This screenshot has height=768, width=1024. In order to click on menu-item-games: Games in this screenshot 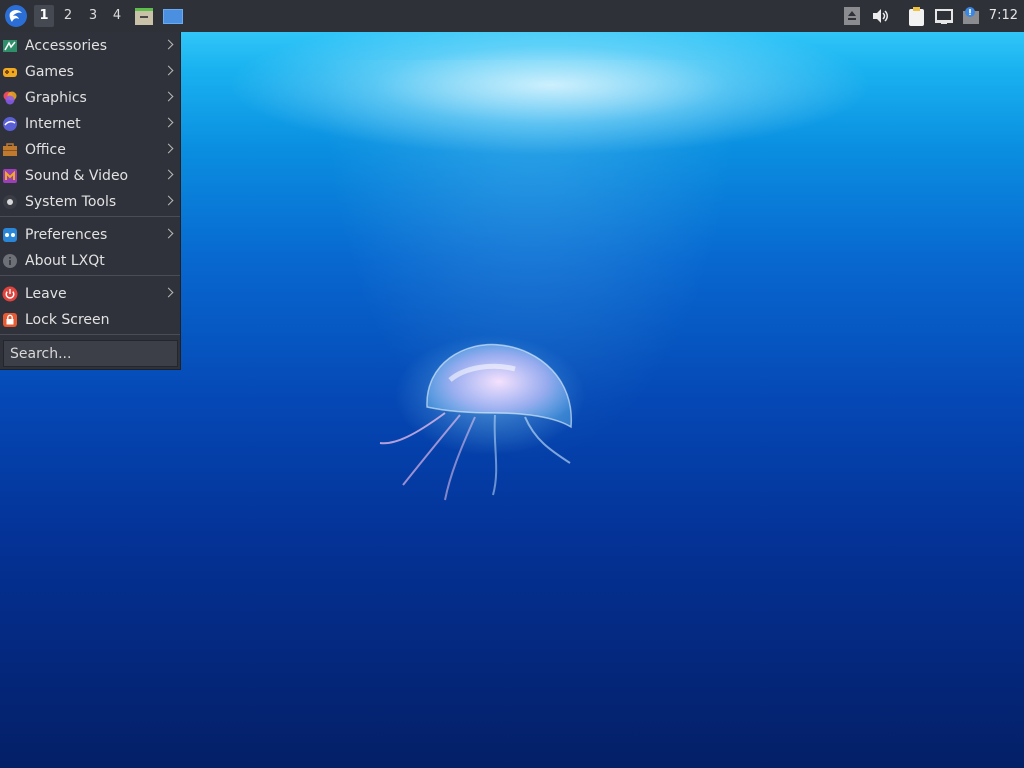, I will do `click(90, 72)`.